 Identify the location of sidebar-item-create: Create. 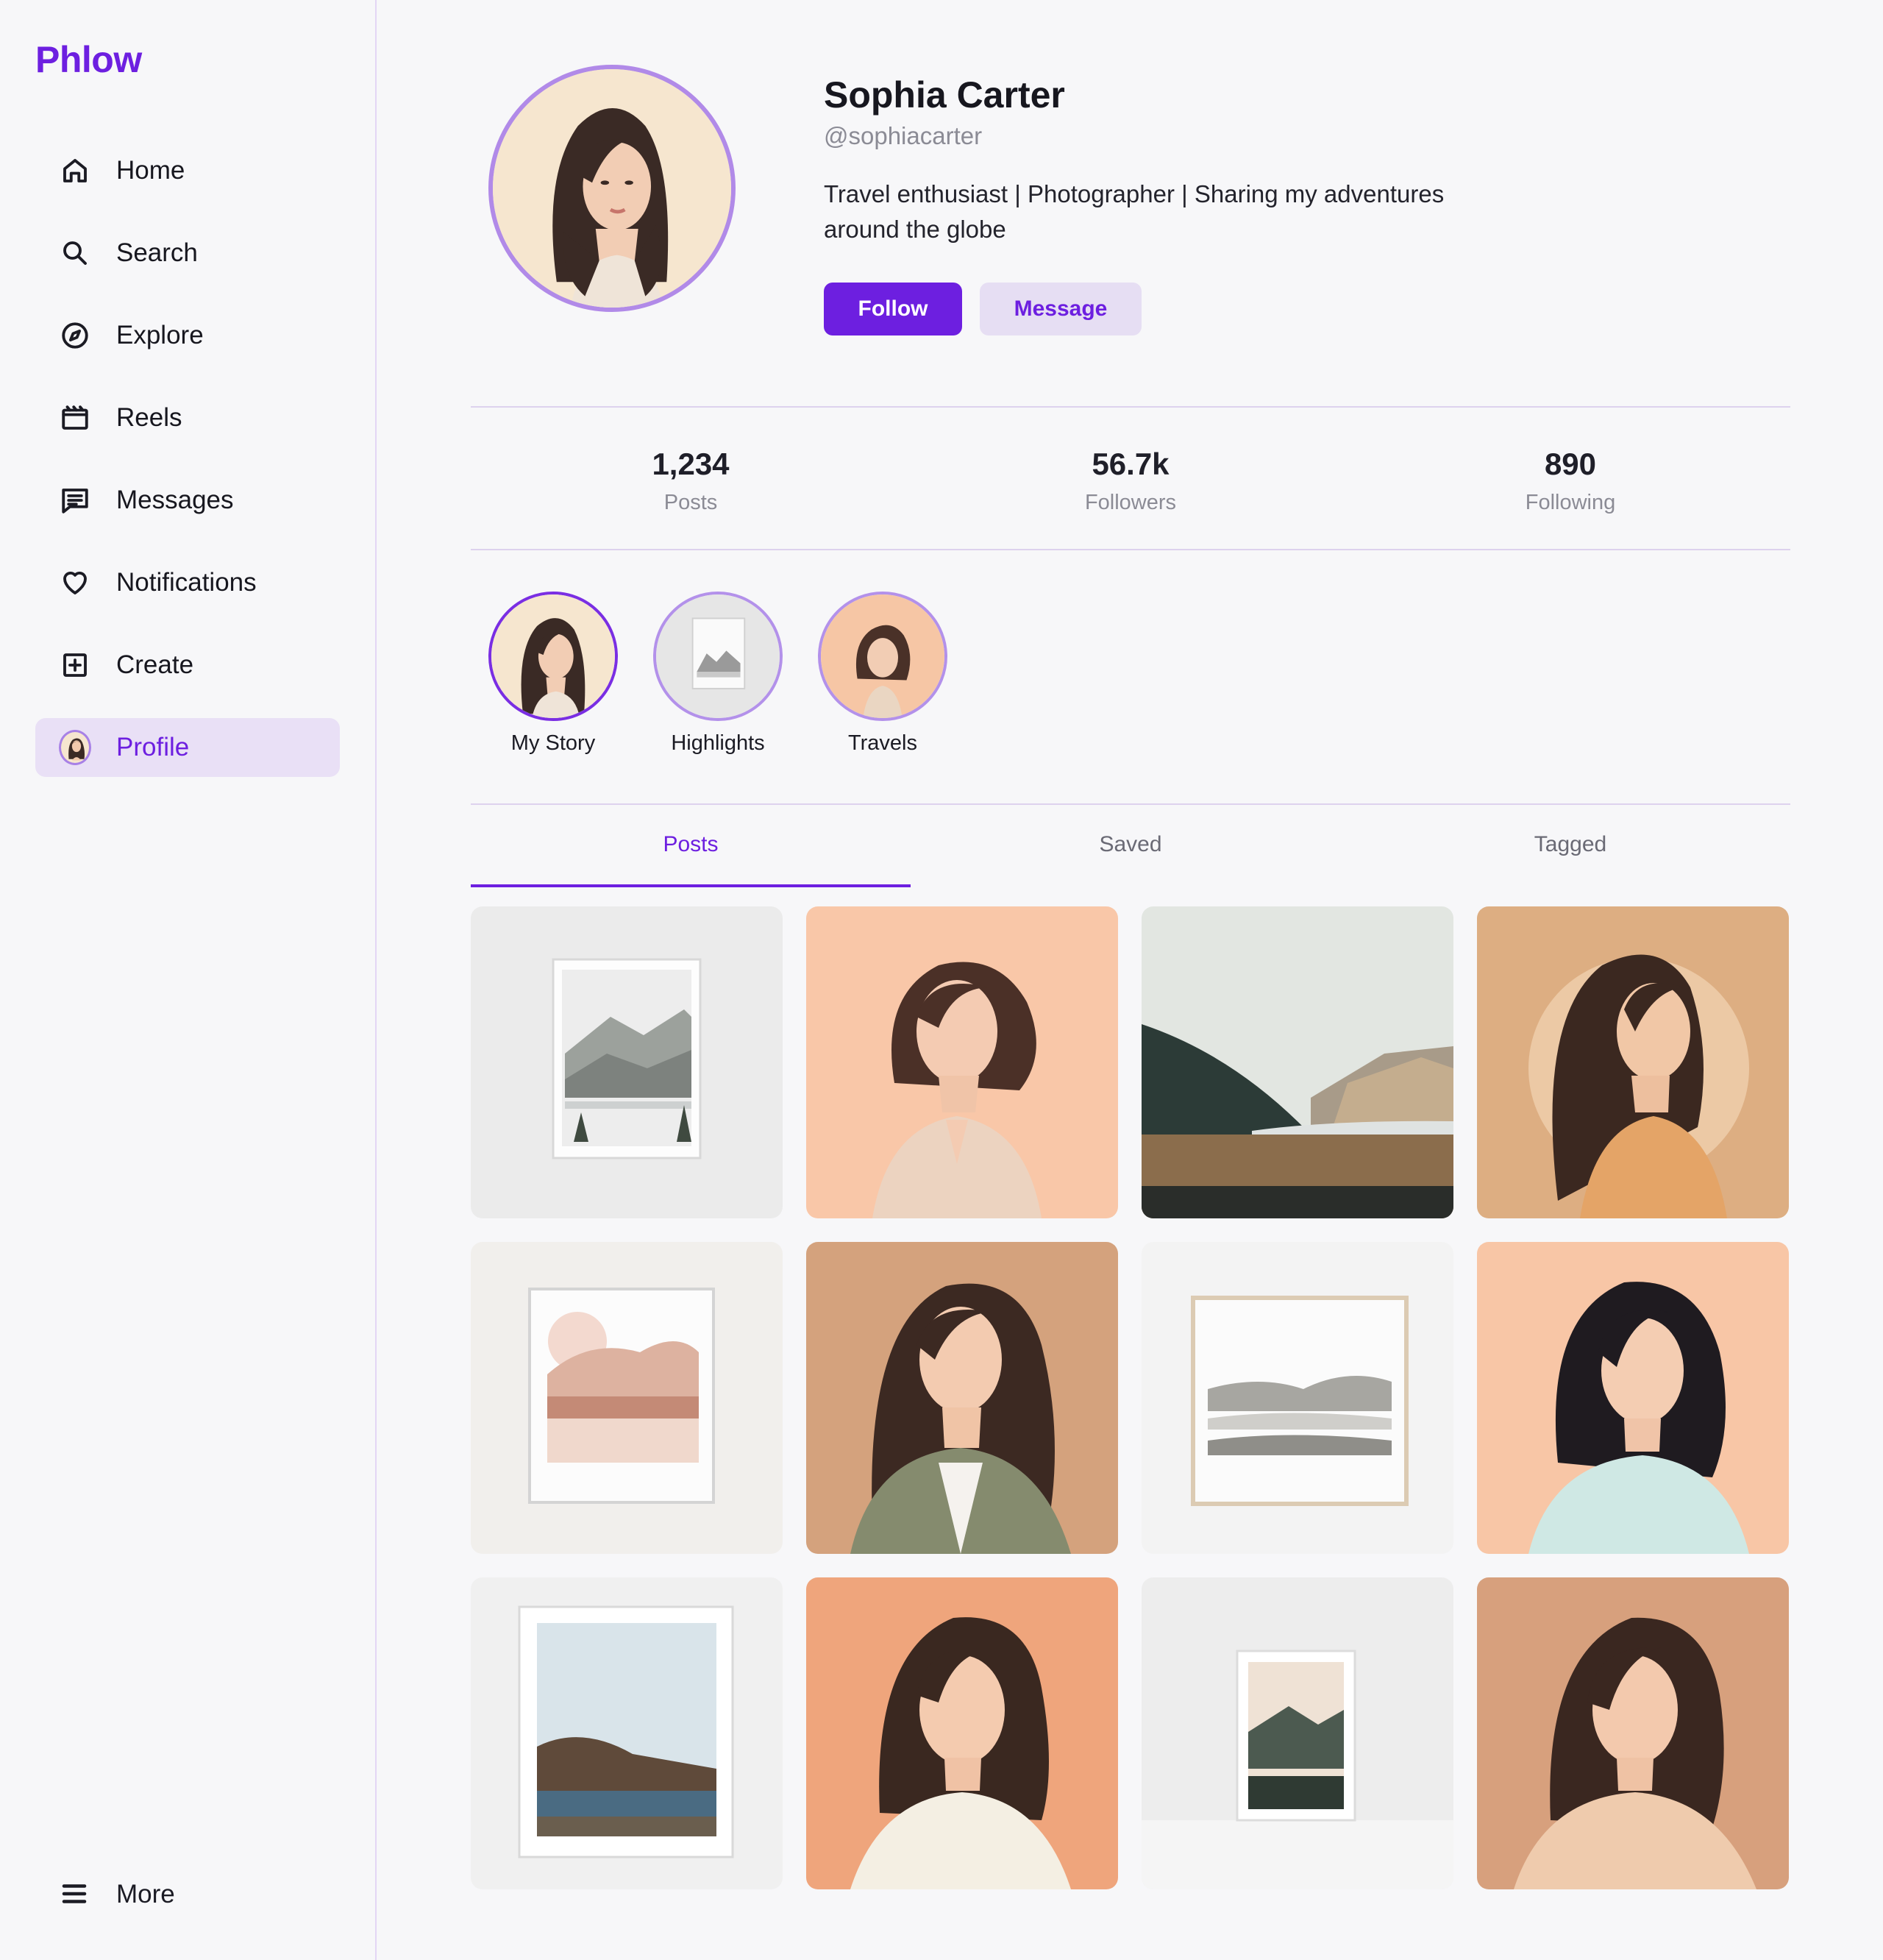
(188, 665).